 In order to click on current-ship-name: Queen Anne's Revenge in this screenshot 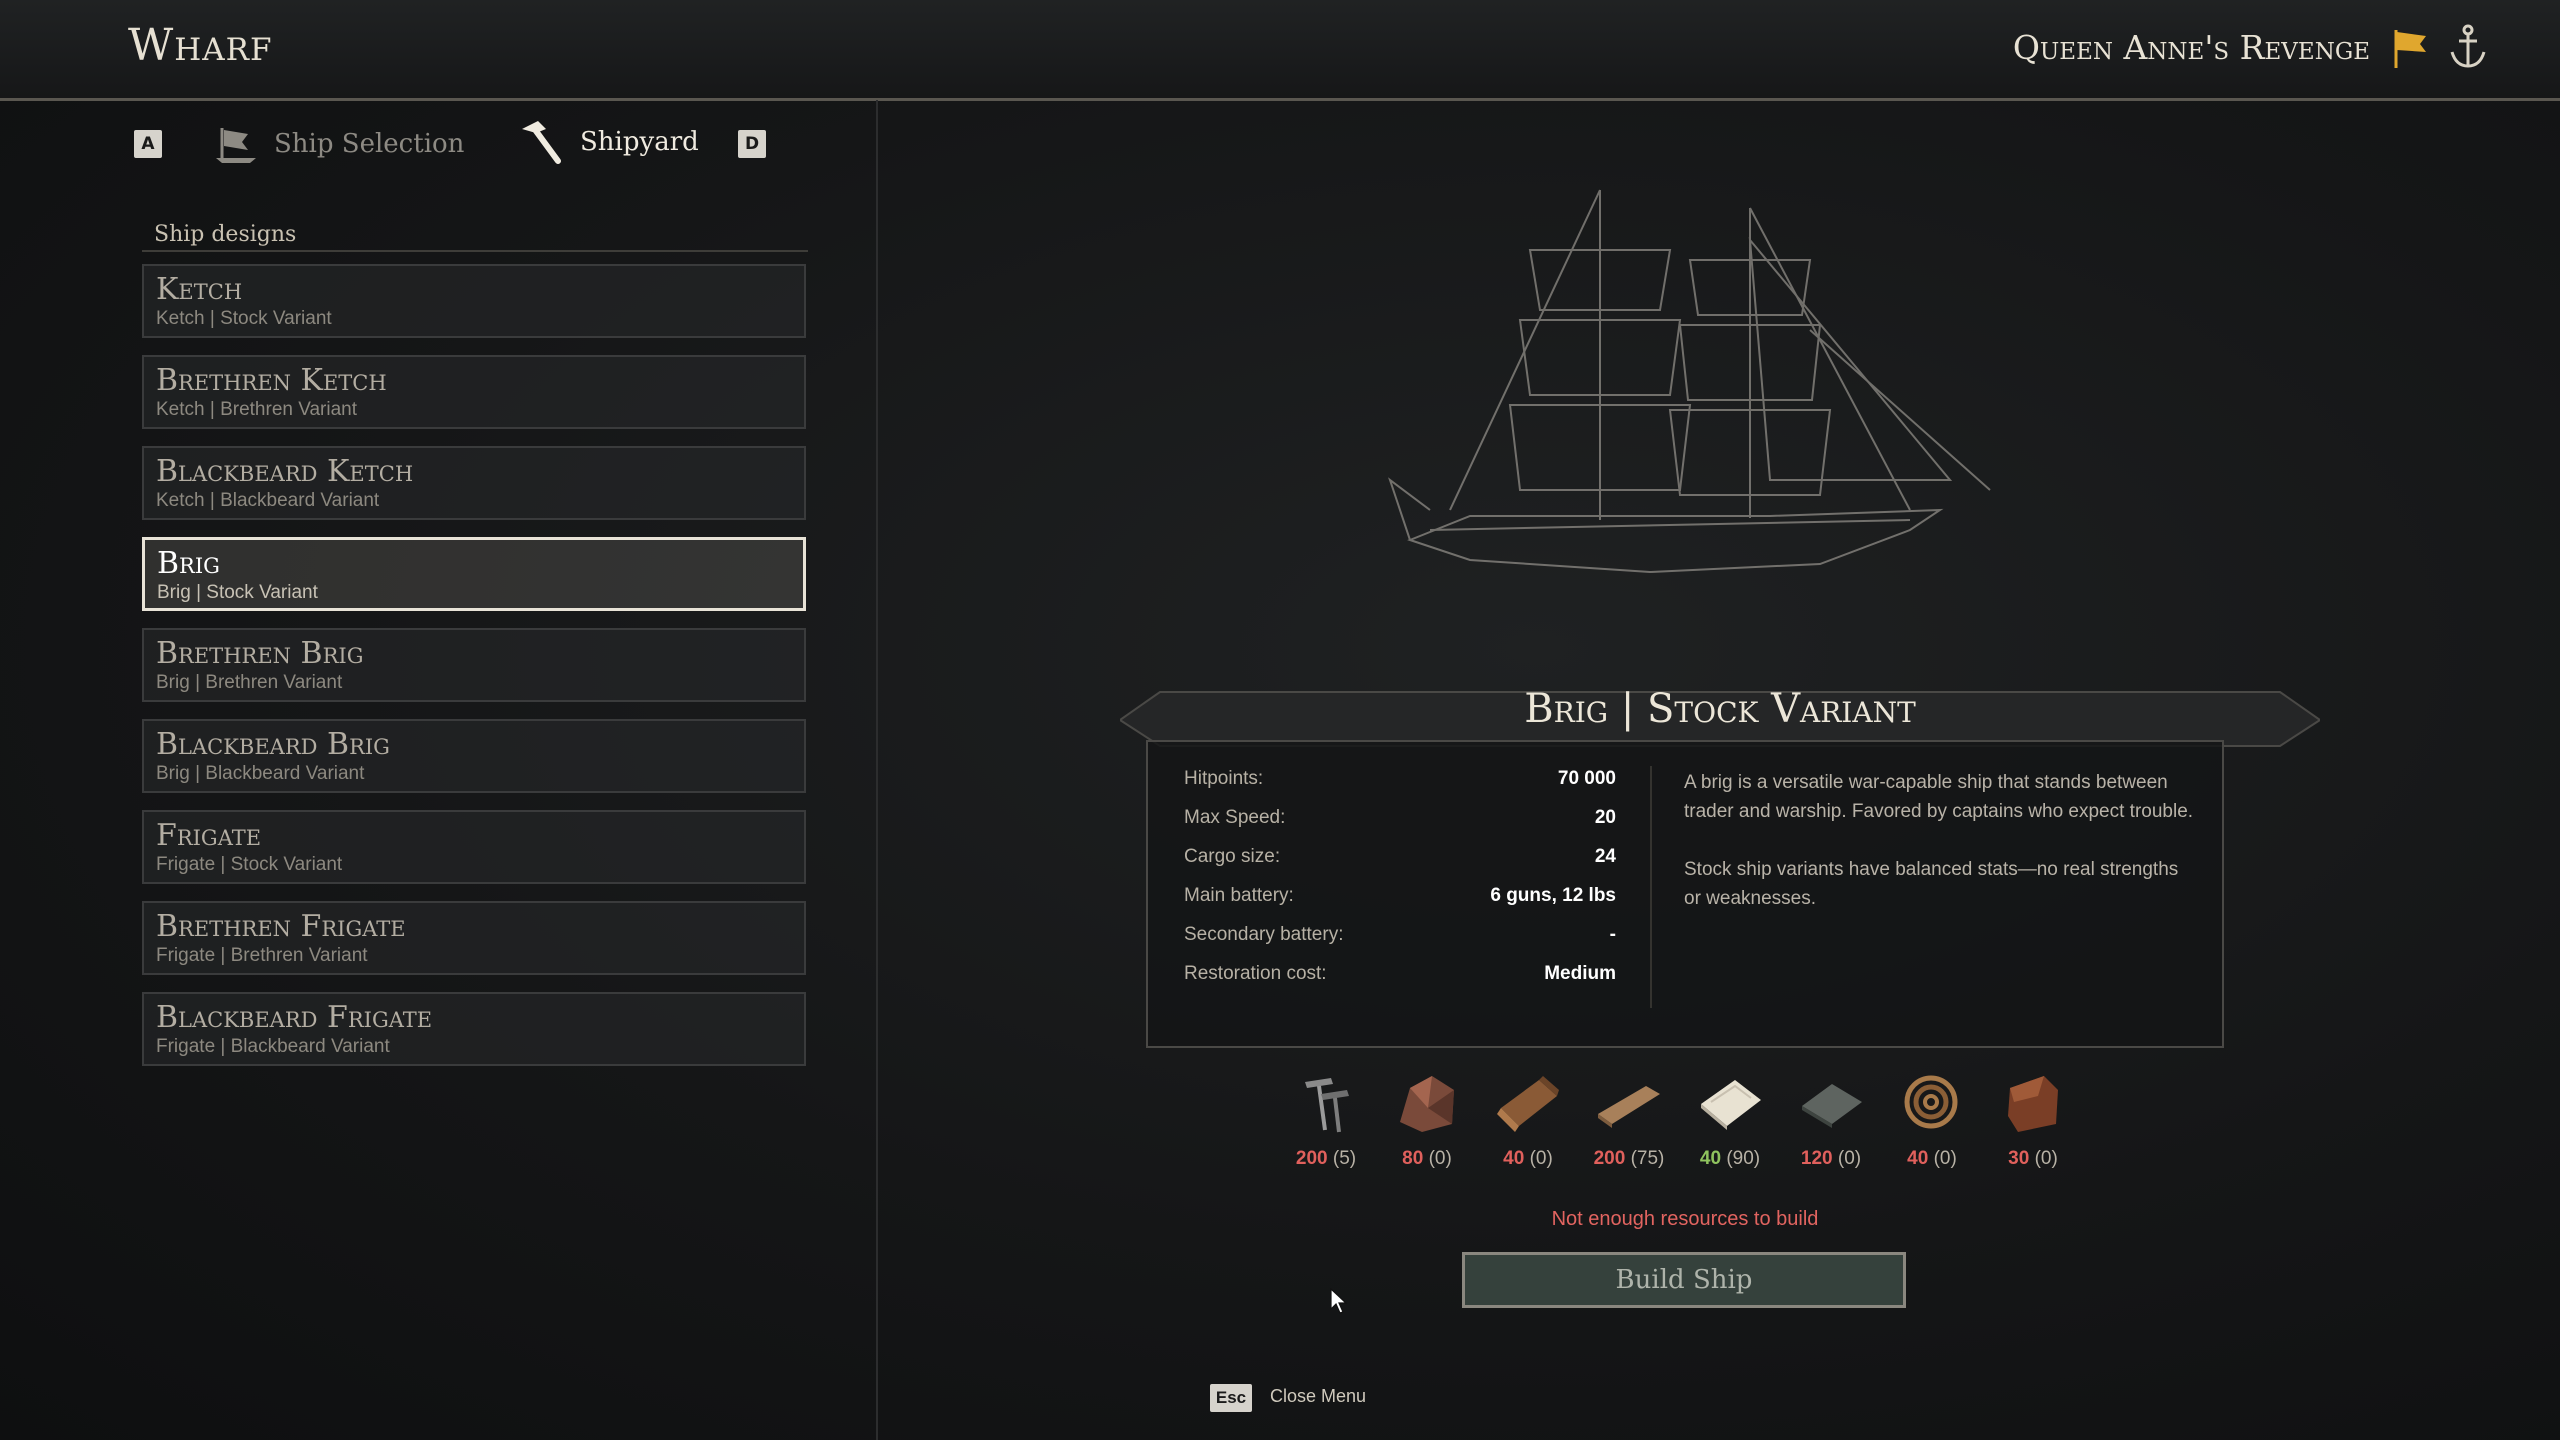, I will do `click(2191, 47)`.